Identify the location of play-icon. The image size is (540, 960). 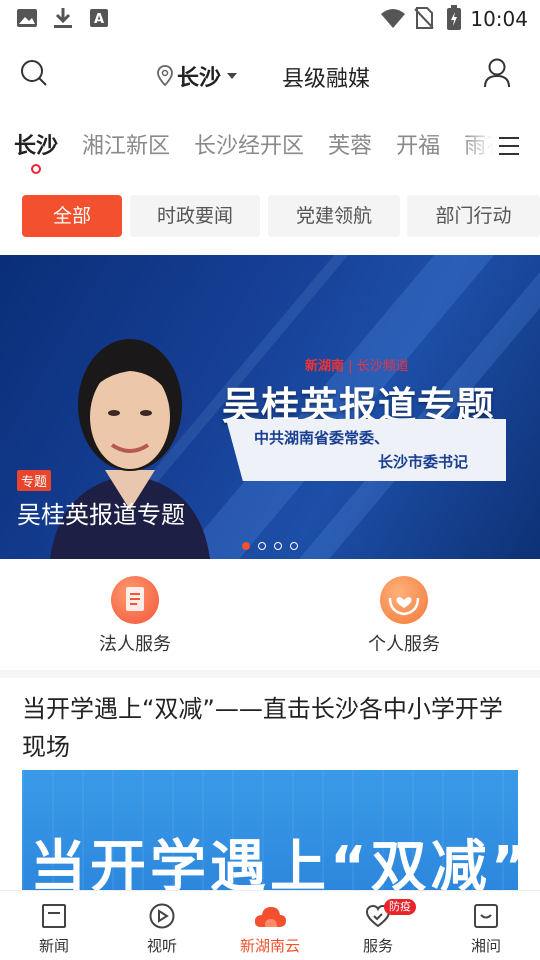
(162, 916).